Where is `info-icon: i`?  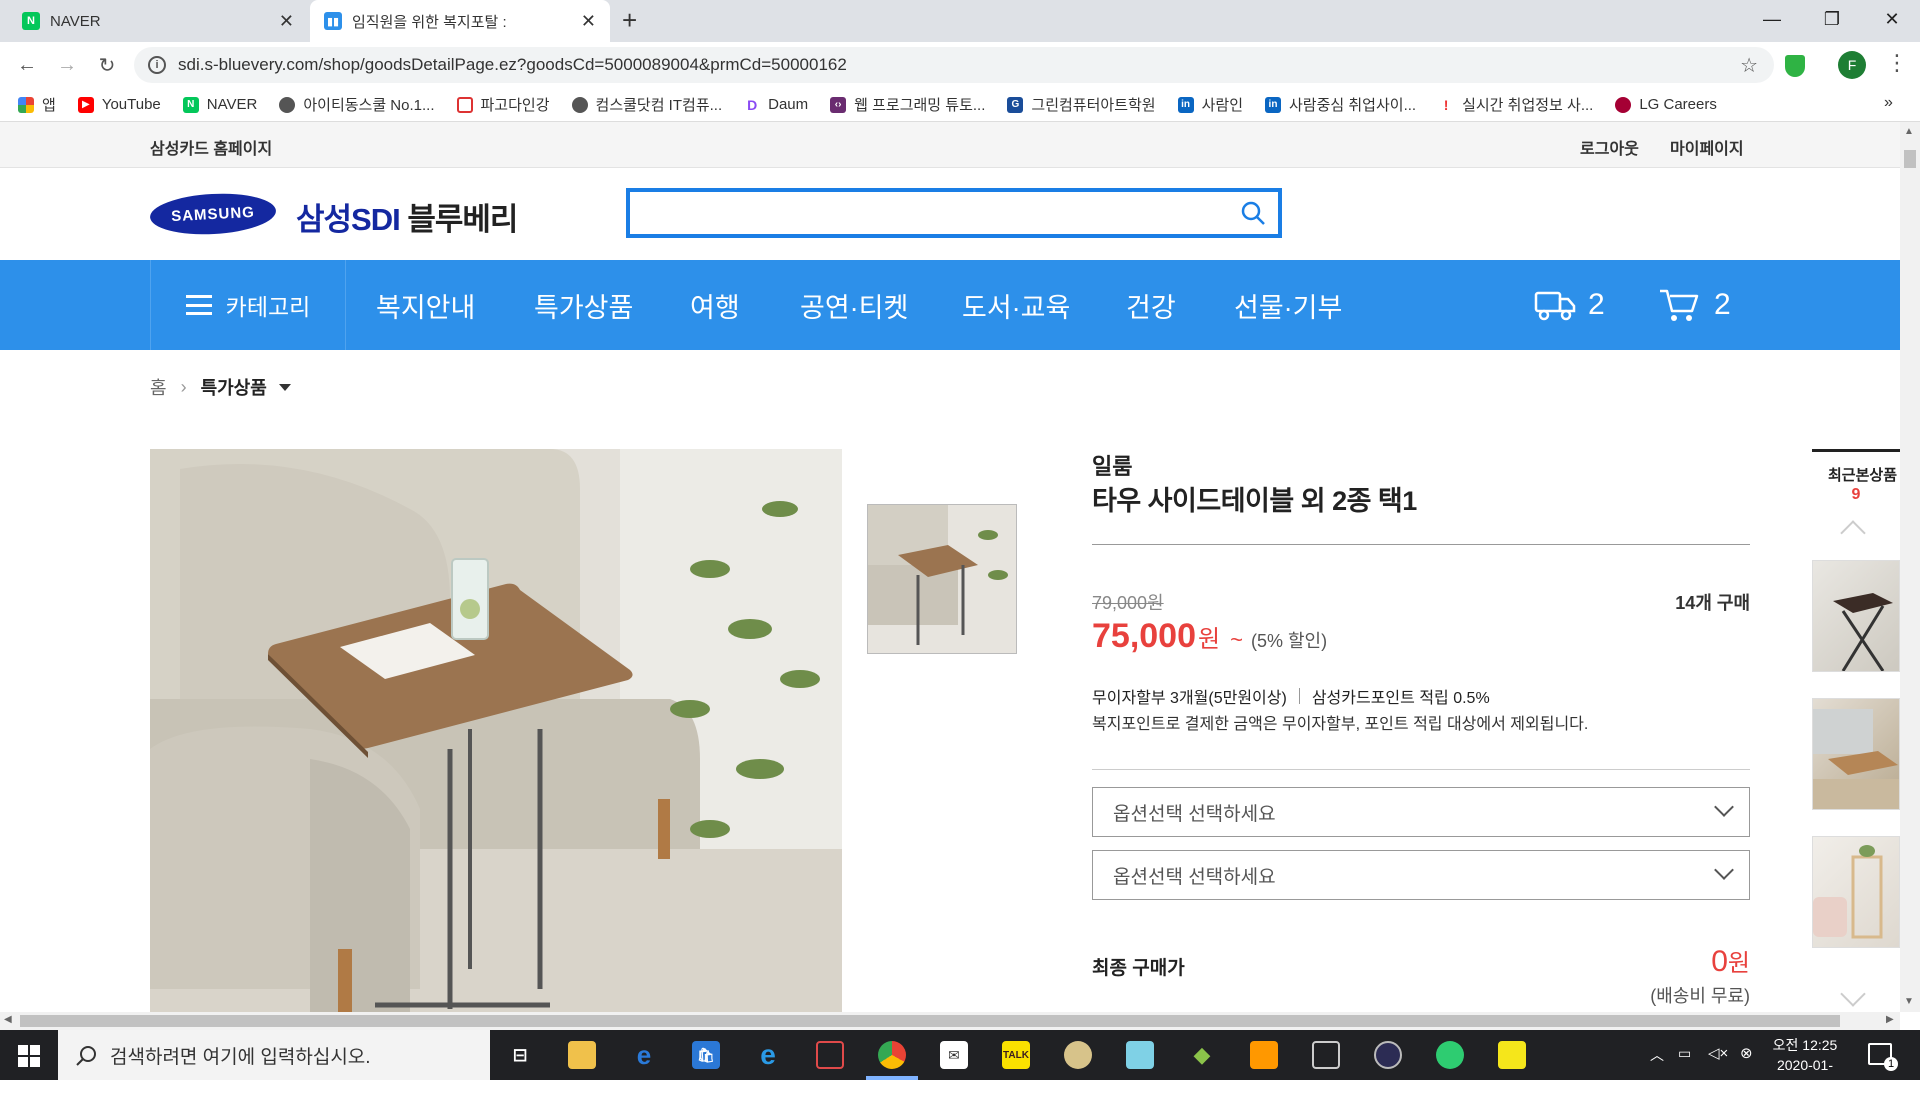 info-icon: i is located at coordinates (157, 65).